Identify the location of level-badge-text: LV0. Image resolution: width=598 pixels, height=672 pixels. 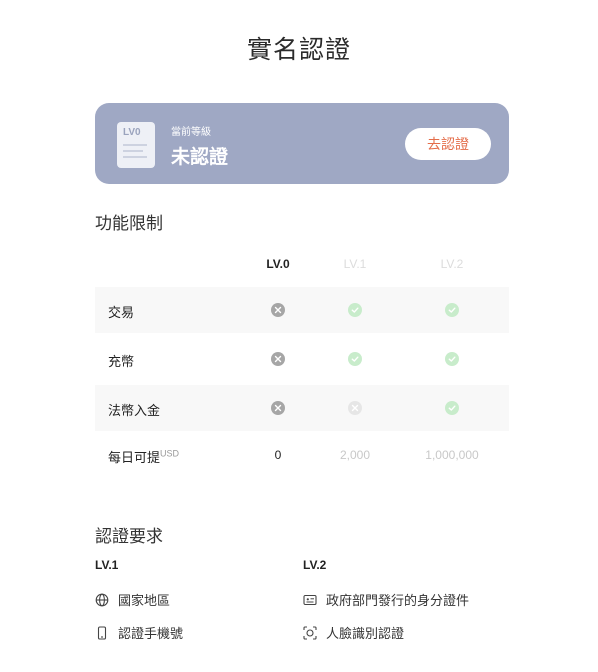
(132, 132).